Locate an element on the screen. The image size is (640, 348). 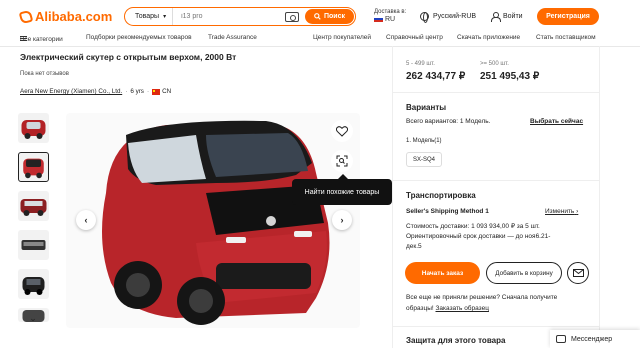
nav-label: Все категории is located at coordinates (41, 39).